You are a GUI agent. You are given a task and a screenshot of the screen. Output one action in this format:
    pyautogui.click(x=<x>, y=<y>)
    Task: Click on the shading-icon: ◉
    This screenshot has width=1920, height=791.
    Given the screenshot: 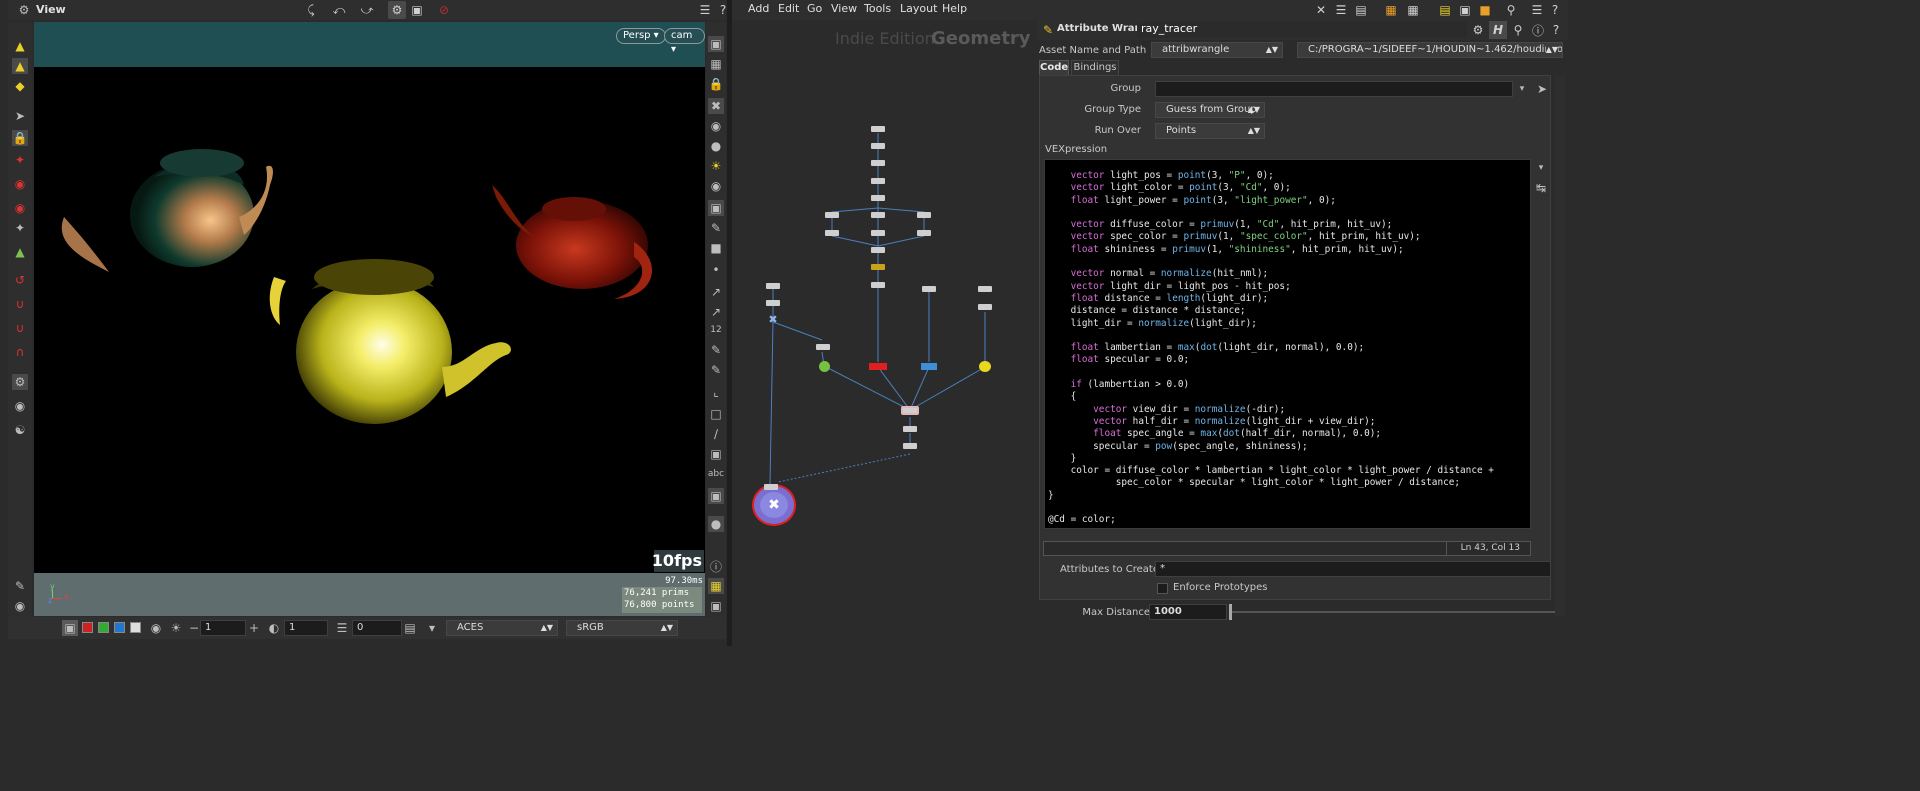 What is the action you would take?
    pyautogui.click(x=716, y=126)
    